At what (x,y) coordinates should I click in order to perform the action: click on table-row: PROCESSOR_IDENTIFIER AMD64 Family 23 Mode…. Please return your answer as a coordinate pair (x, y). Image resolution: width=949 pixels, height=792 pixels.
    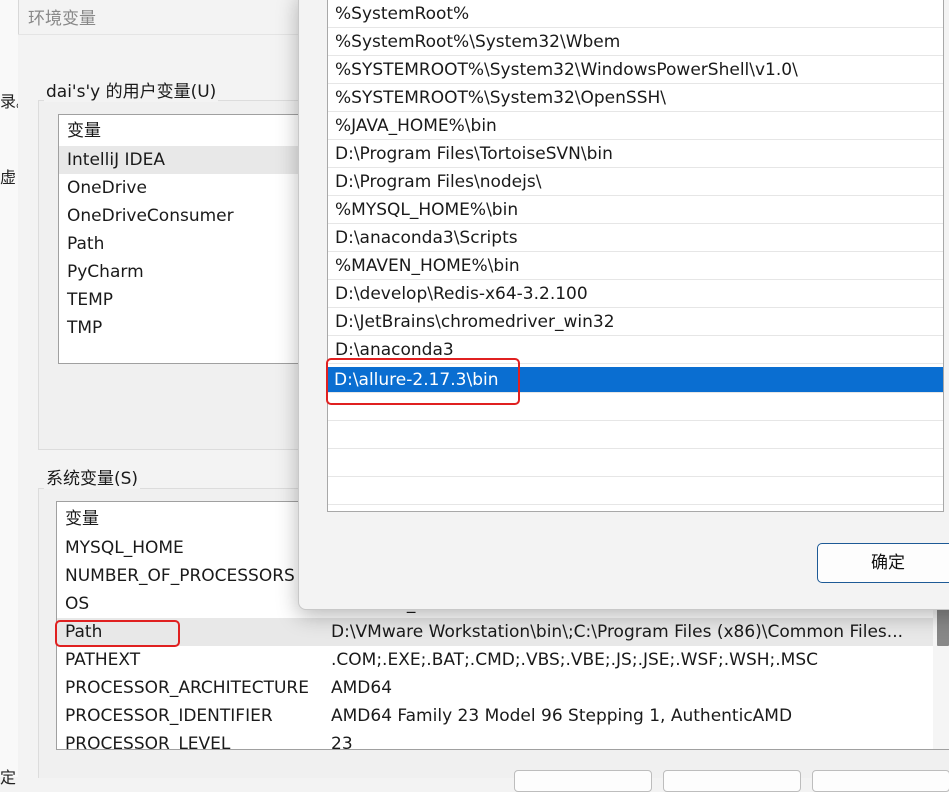
    Looking at the image, I should click on (495, 716).